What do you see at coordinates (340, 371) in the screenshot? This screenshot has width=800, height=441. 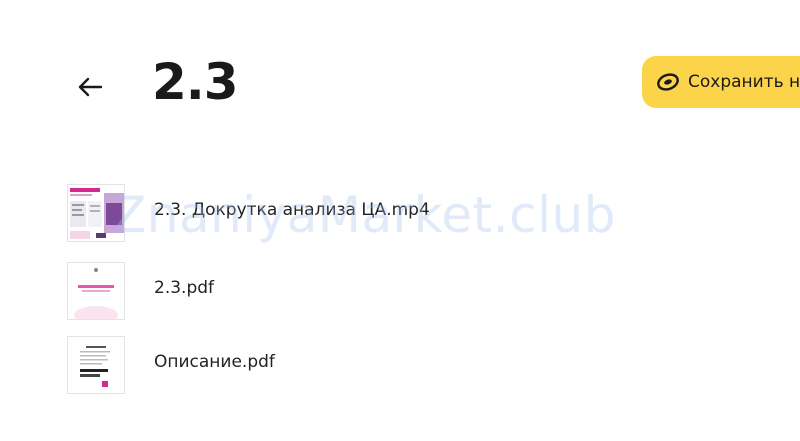 I see `file-item: Описание.pdf` at bounding box center [340, 371].